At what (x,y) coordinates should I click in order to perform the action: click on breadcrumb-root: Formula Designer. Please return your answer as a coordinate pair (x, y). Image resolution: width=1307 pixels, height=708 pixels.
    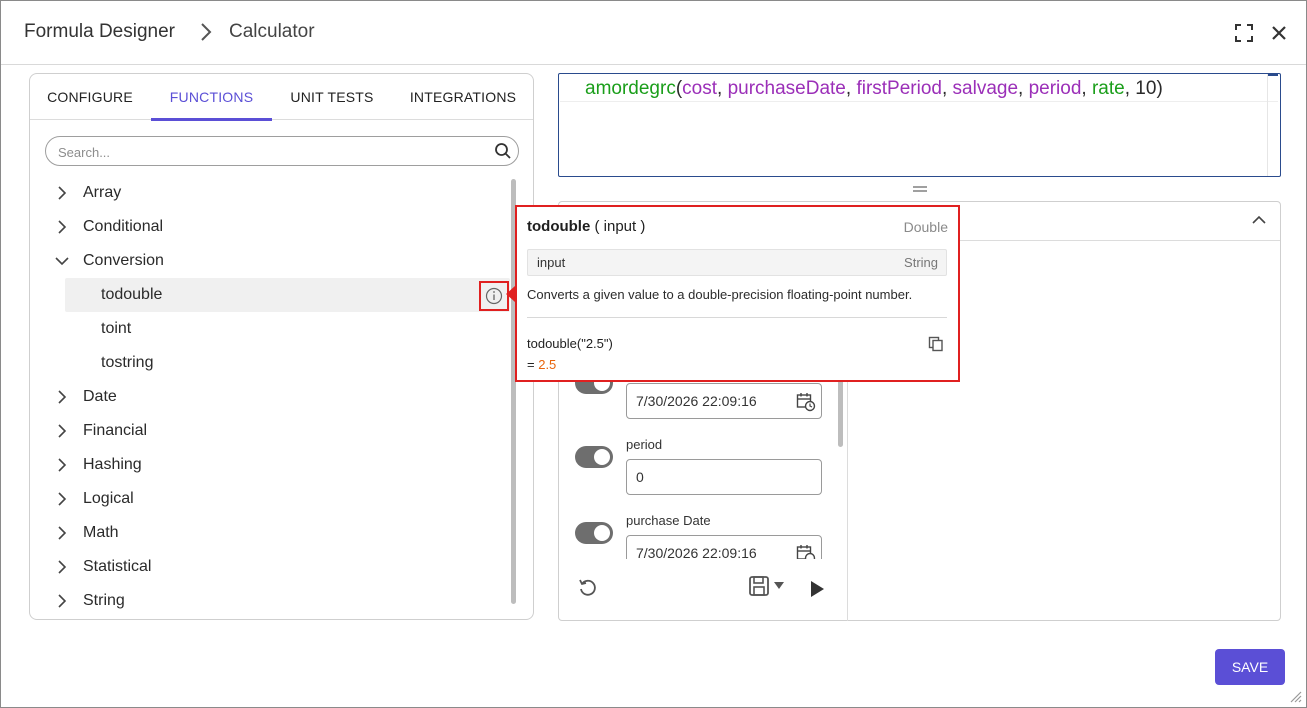
    Looking at the image, I should click on (99, 32).